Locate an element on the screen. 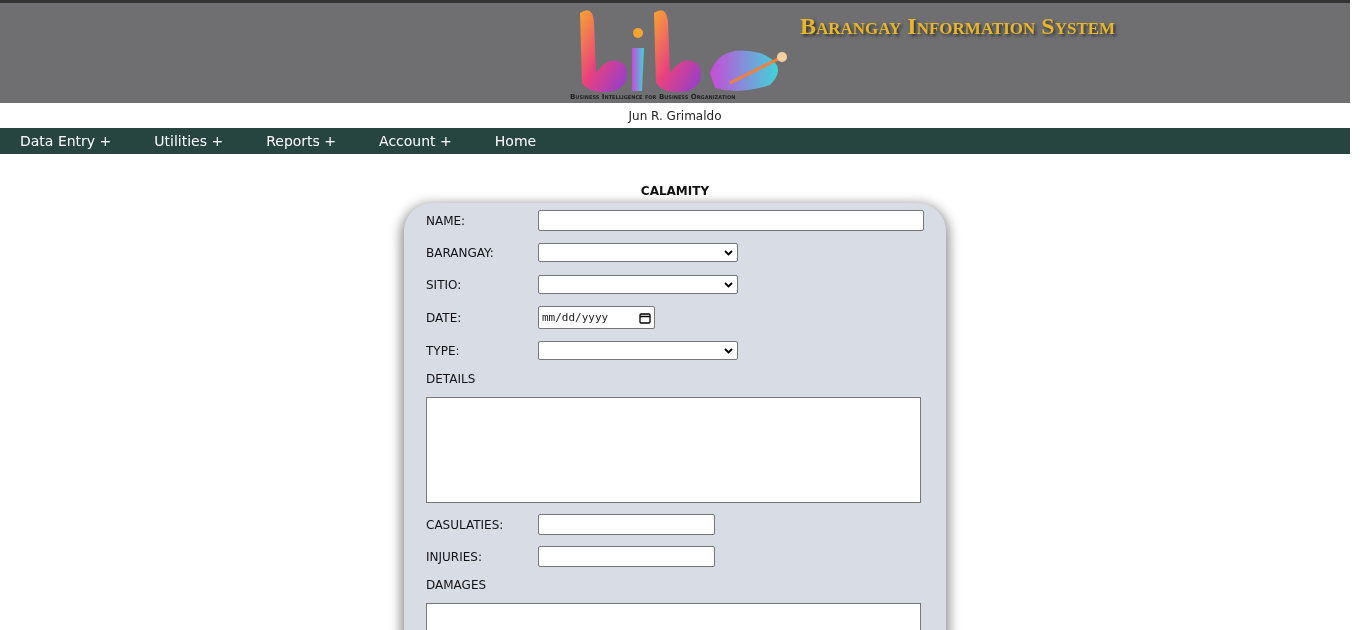 The image size is (1365, 630). date-field: mm/dd/yyyy is located at coordinates (596, 317).